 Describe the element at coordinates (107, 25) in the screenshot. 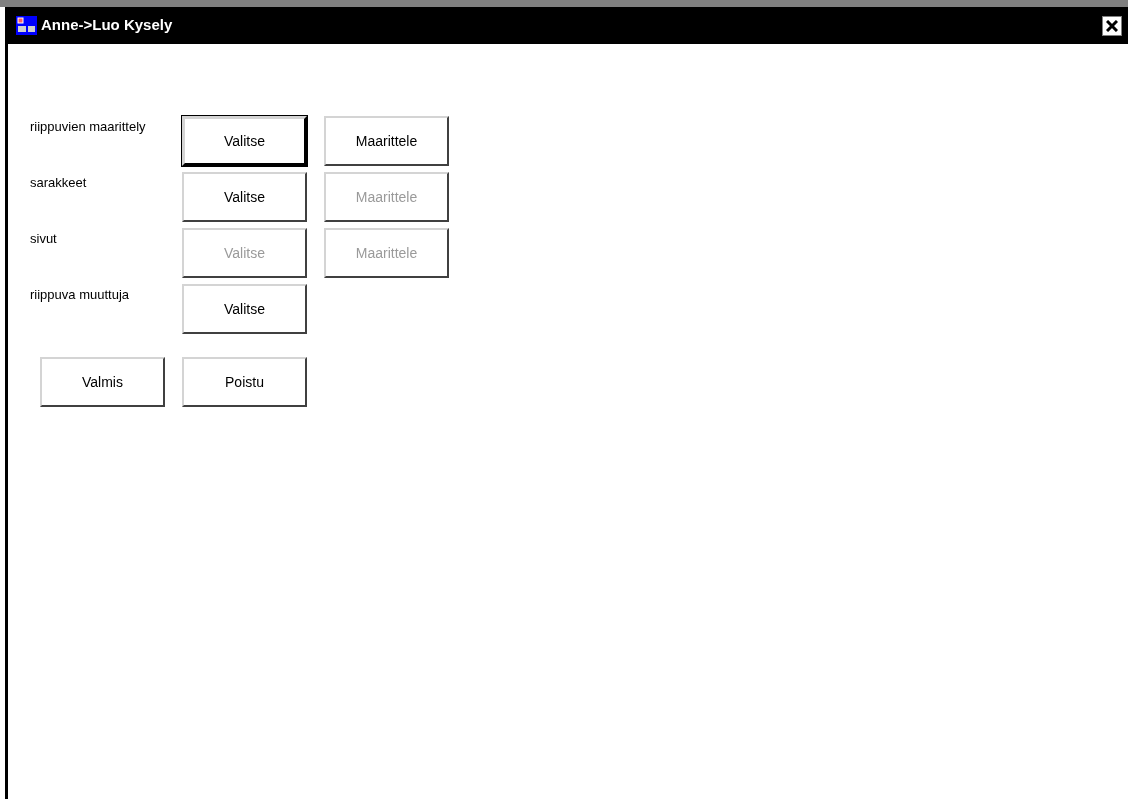

I see `window-title: Anne->Luo Kysely` at that location.